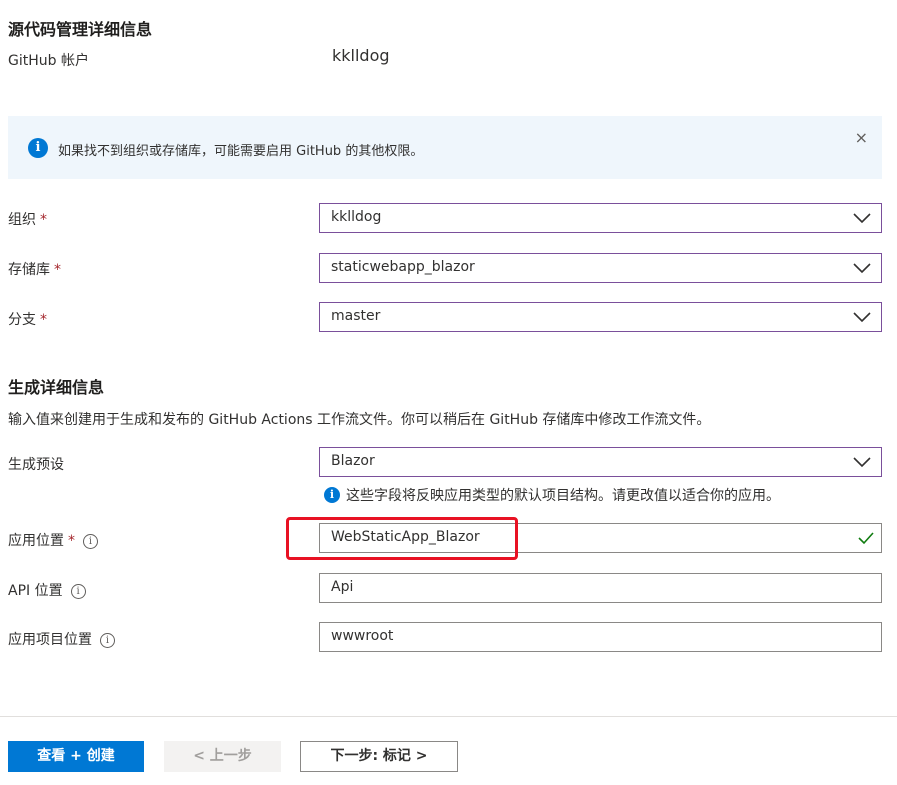 The width and height of the screenshot is (897, 785). Describe the element at coordinates (241, 151) in the screenshot. I see `info-bar-text: 如果找不到组织或存储库，可能需要启用 GitHub 的其他权限。` at that location.